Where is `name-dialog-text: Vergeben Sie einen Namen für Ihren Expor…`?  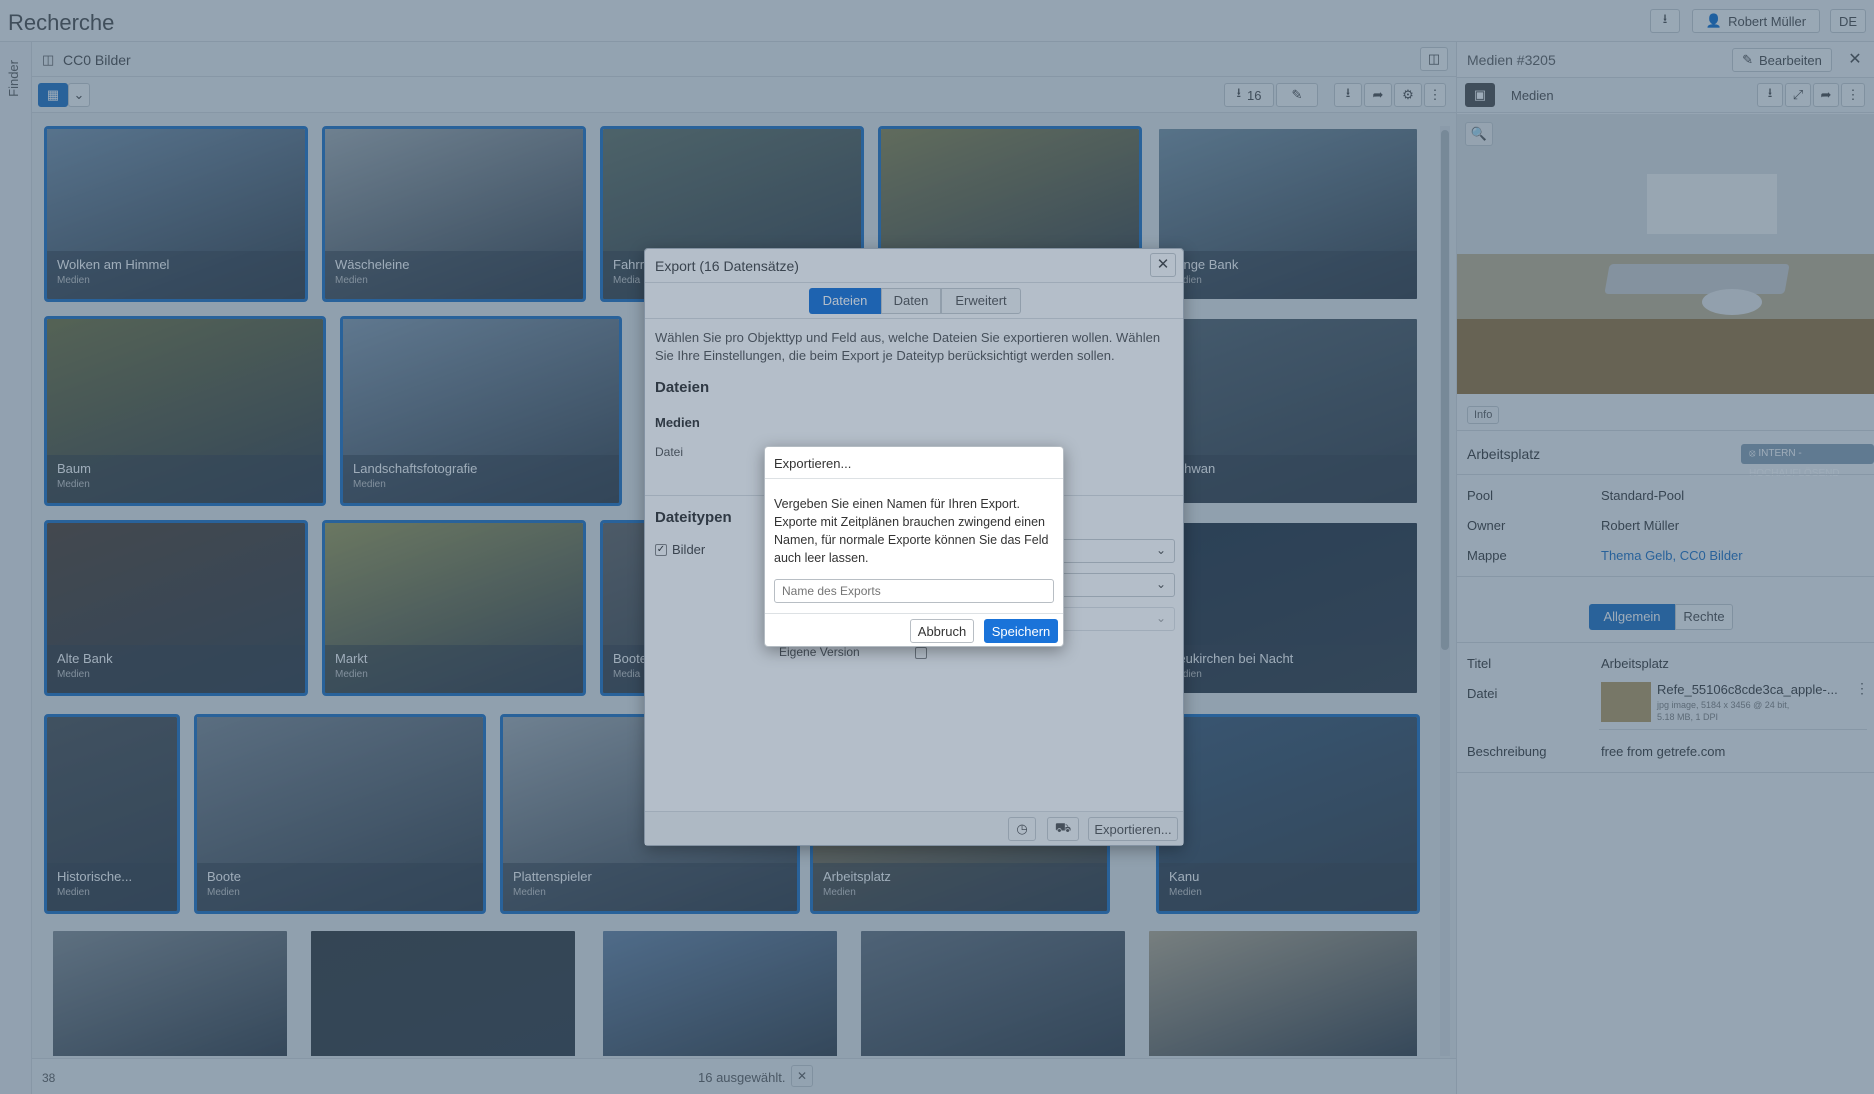 name-dialog-text: Vergeben Sie einen Namen für Ihren Expor… is located at coordinates (911, 531).